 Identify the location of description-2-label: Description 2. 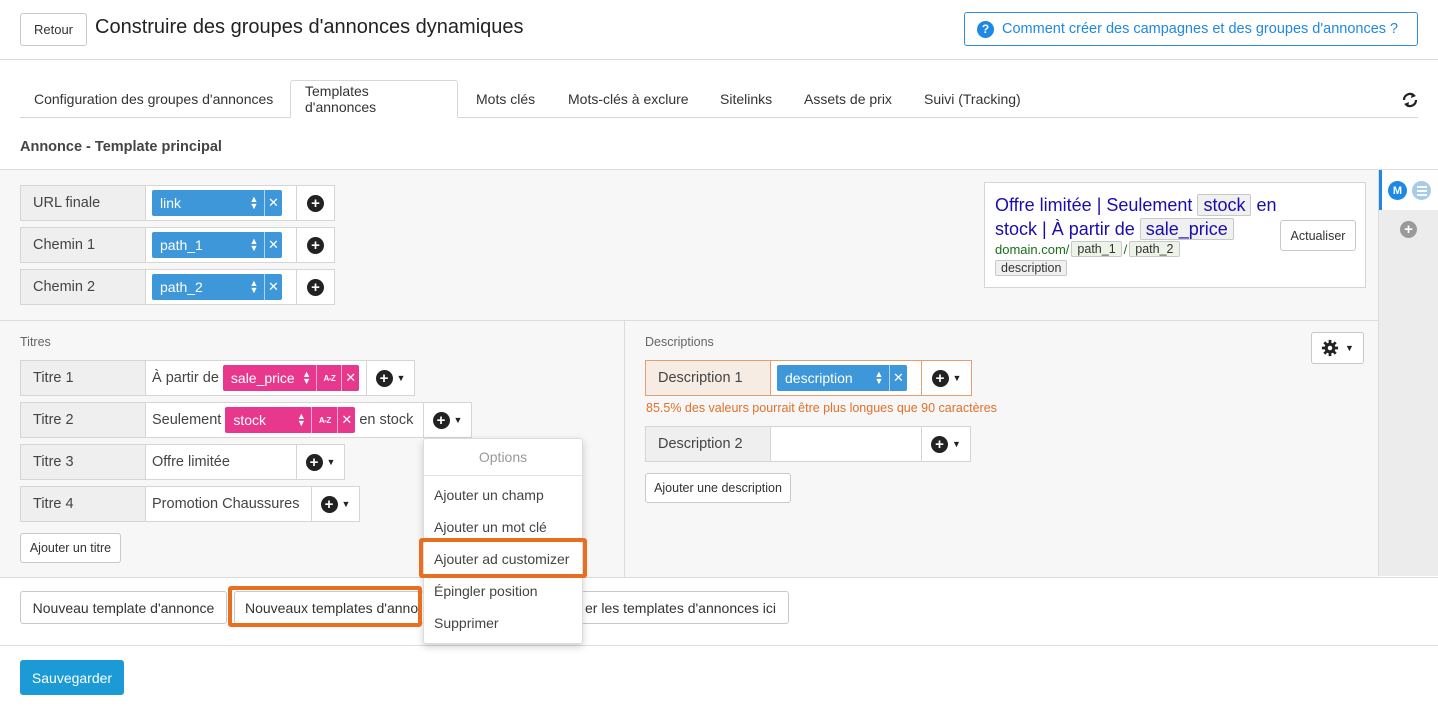
(708, 444).